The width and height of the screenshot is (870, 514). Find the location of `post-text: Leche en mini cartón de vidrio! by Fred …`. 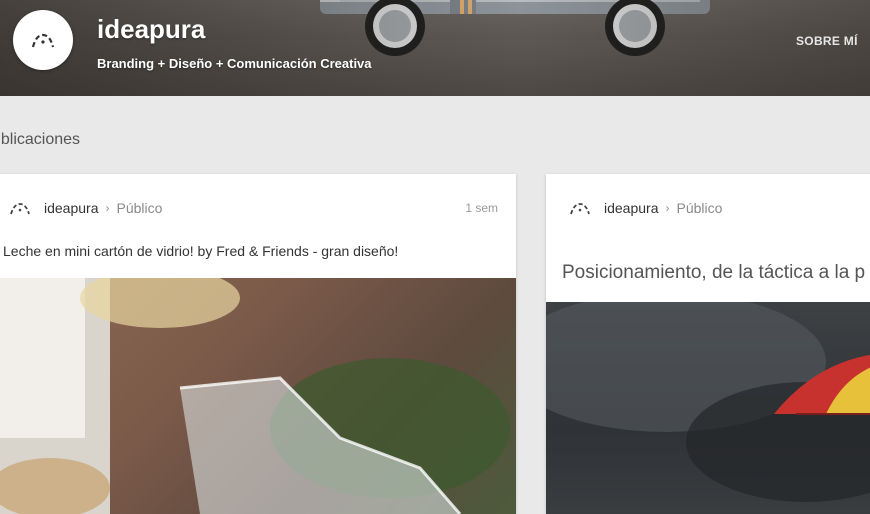

post-text: Leche en mini cartón de vidrio! by Fred … is located at coordinates (201, 251).